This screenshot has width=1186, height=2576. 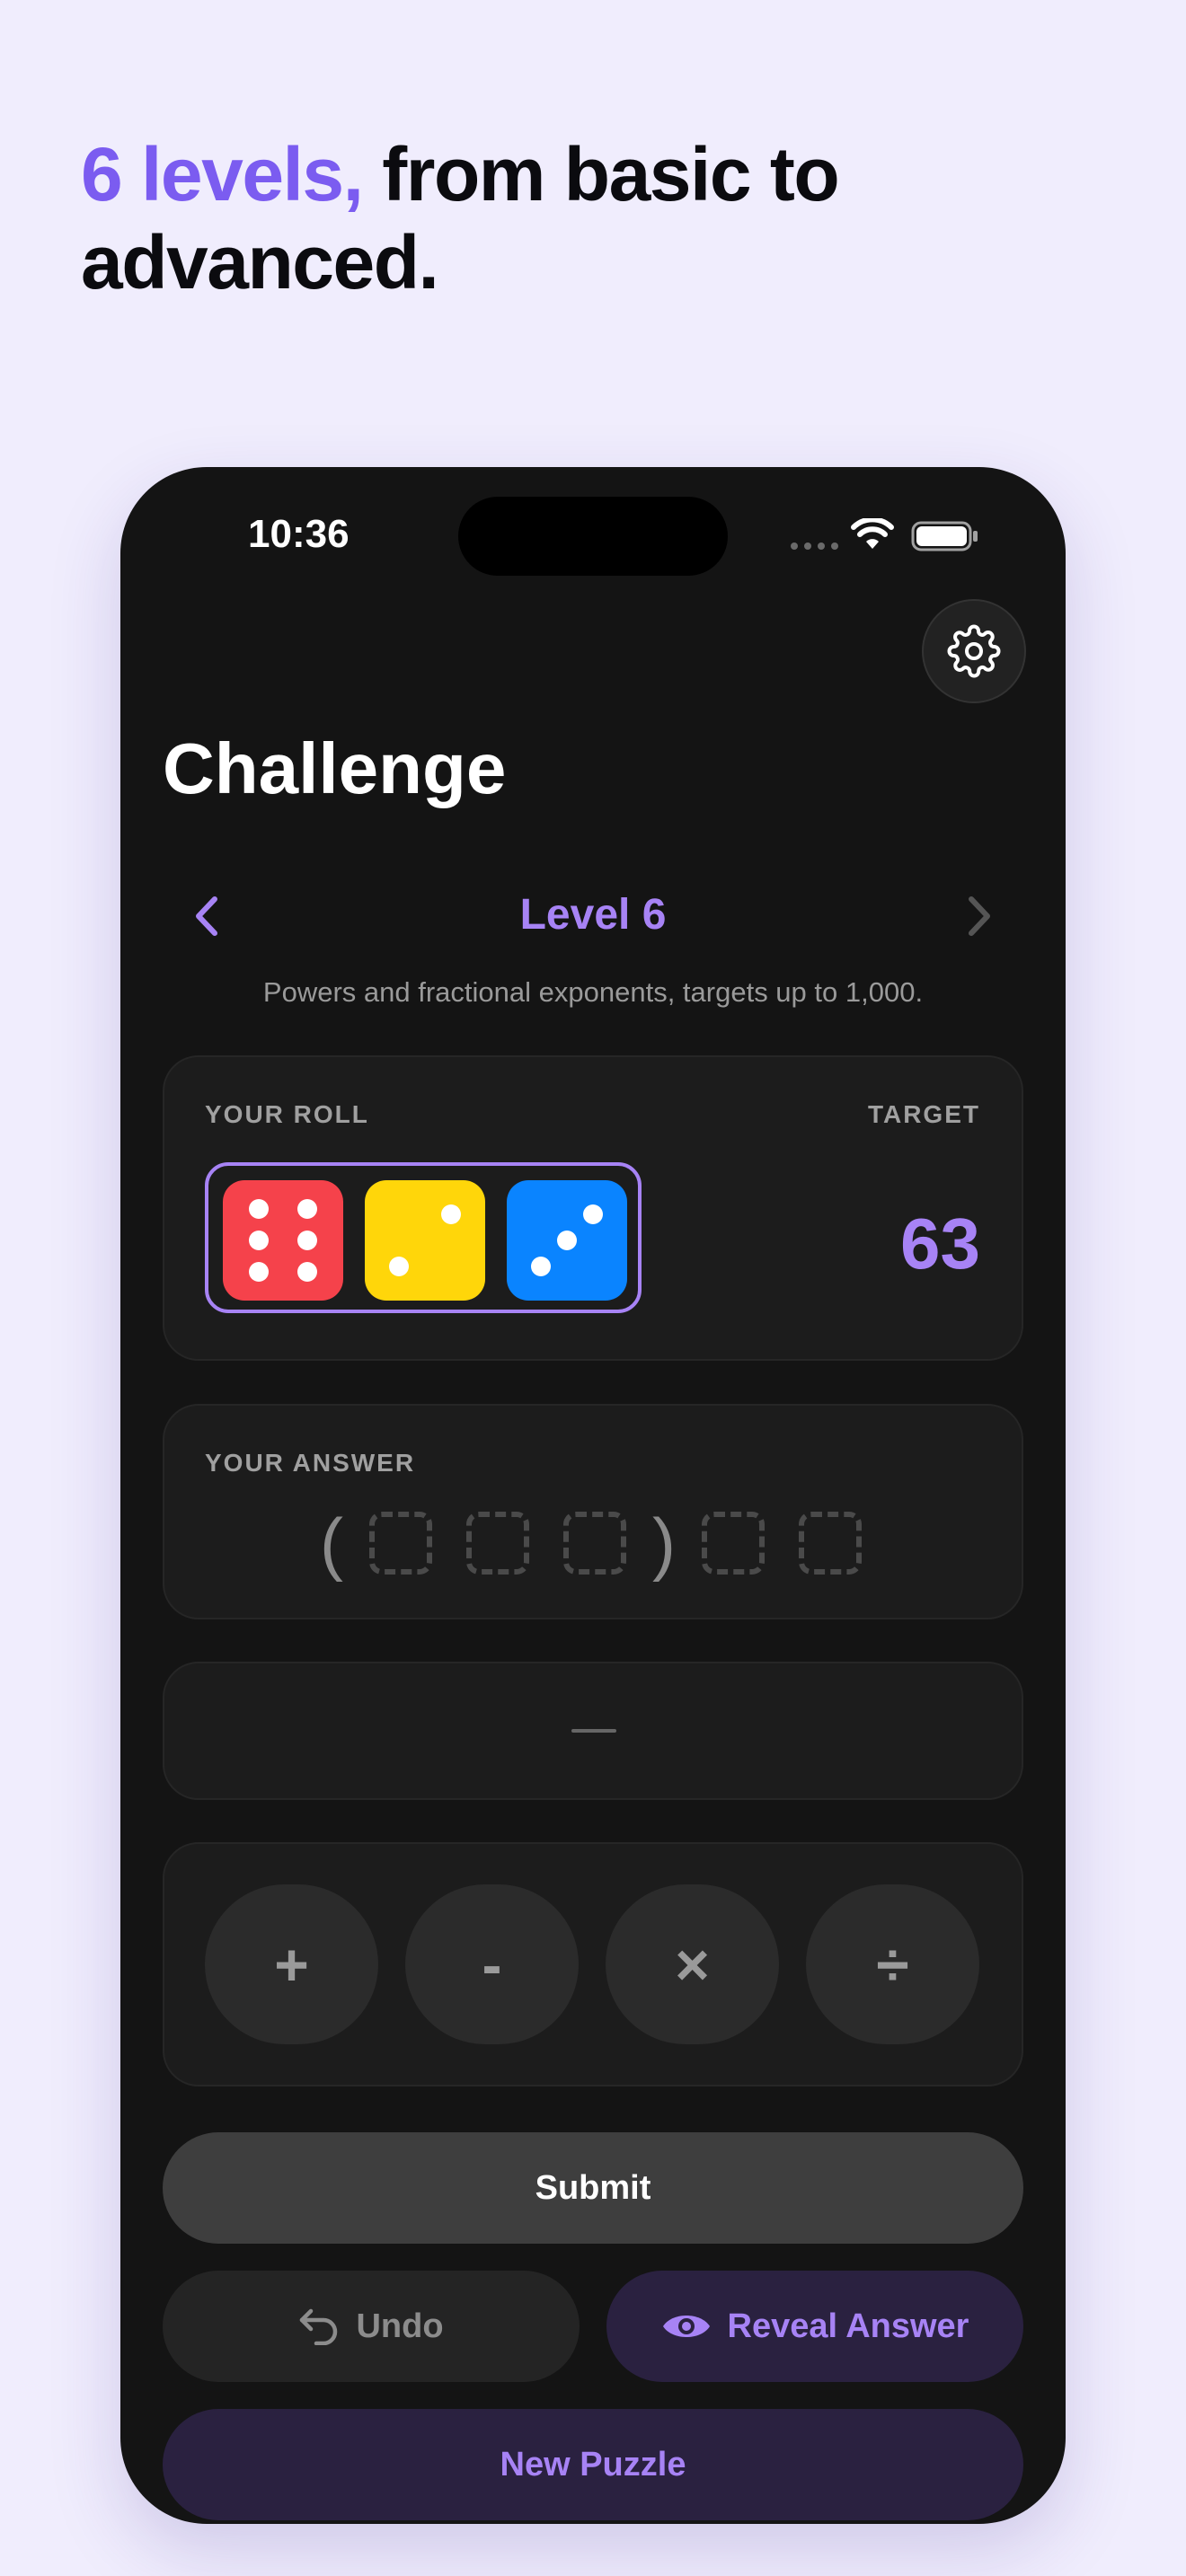 What do you see at coordinates (692, 1964) in the screenshot?
I see `multiply-button: ×` at bounding box center [692, 1964].